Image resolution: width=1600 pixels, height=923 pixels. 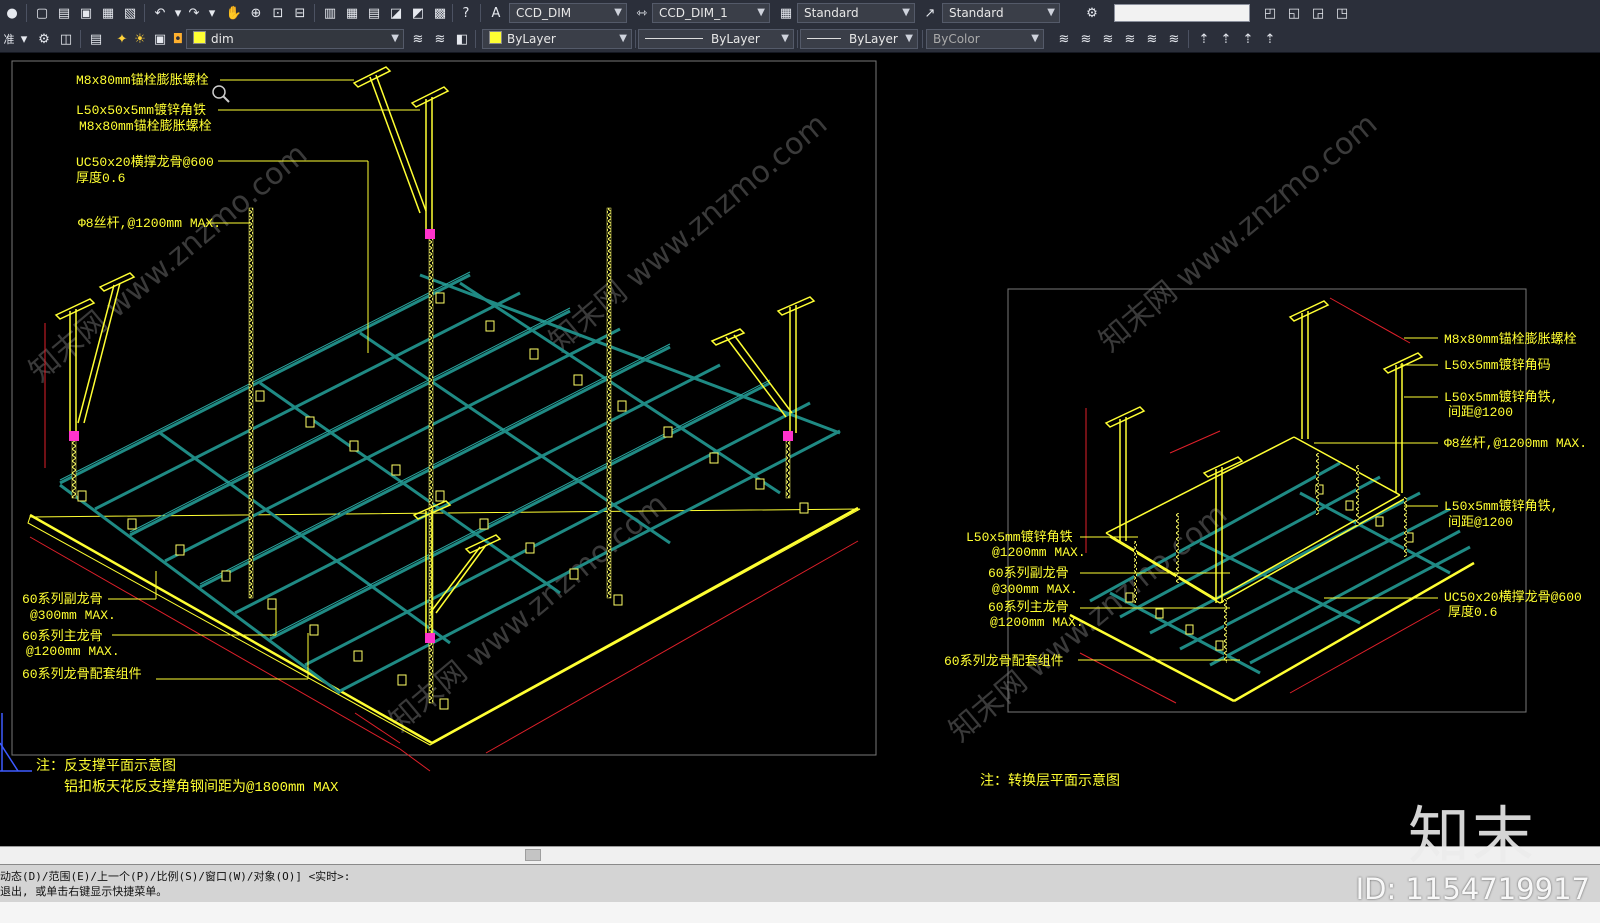 I want to click on app-menu-icon: ●, so click(x=12, y=13).